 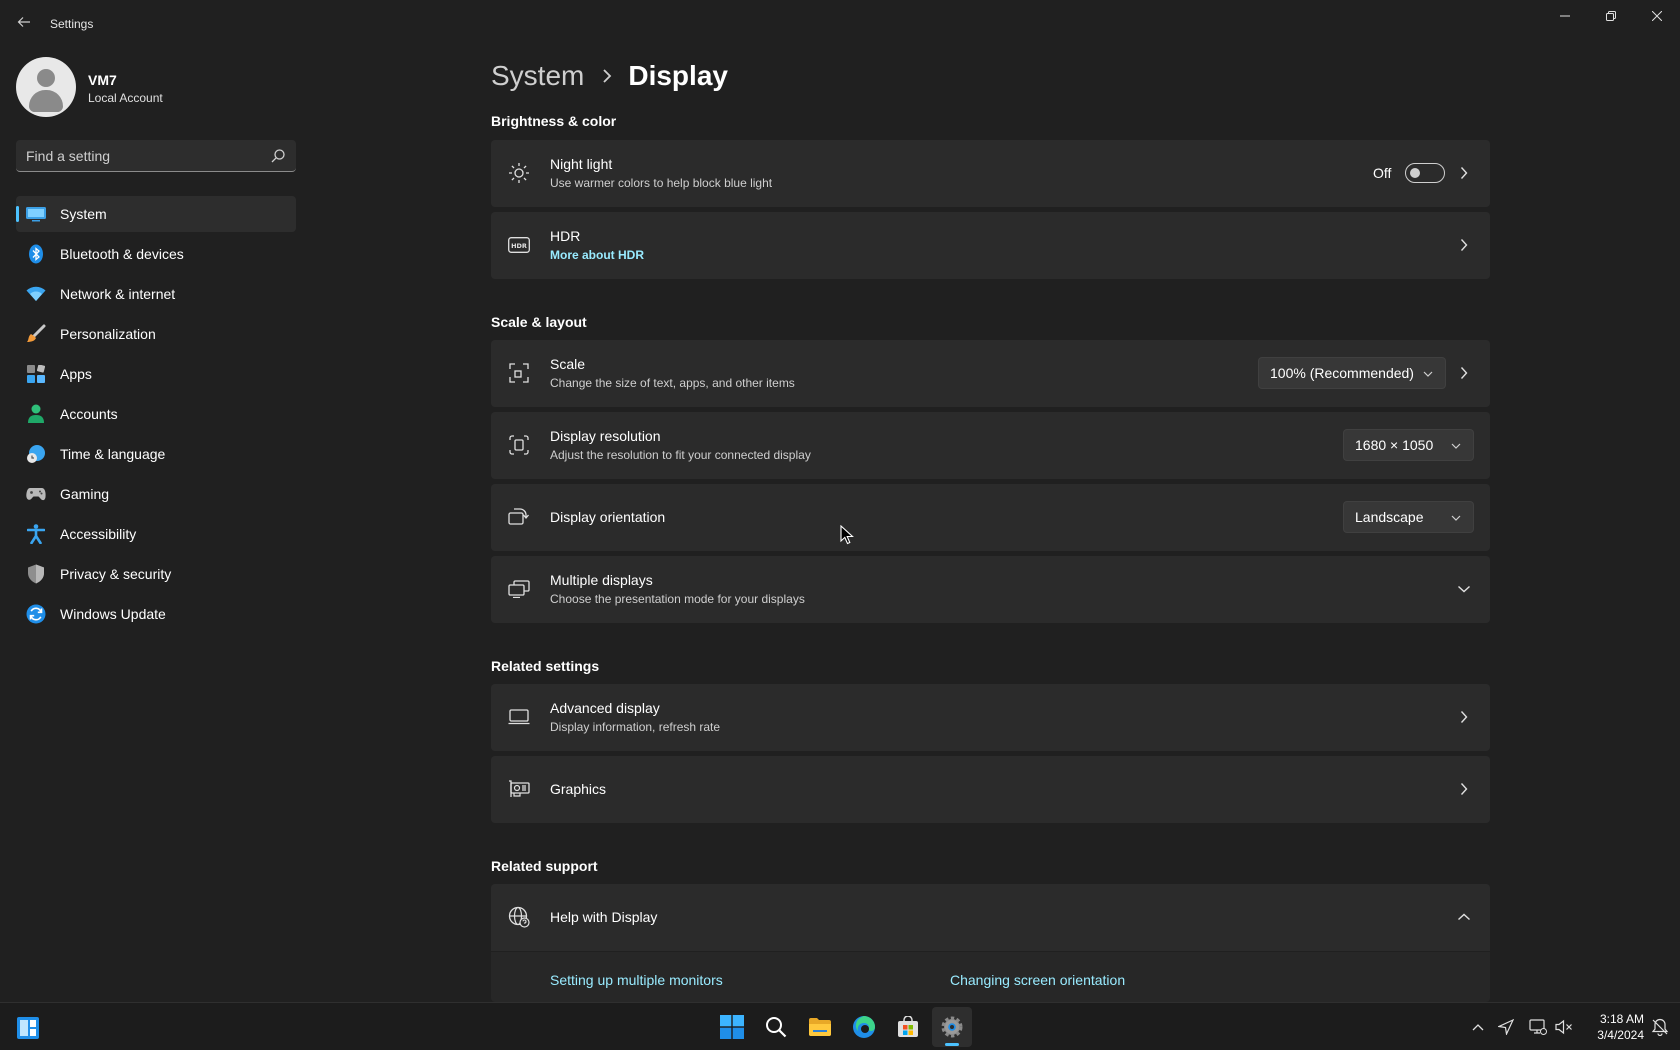 I want to click on clock-date: 3/4/2024, so click(x=1620, y=1035).